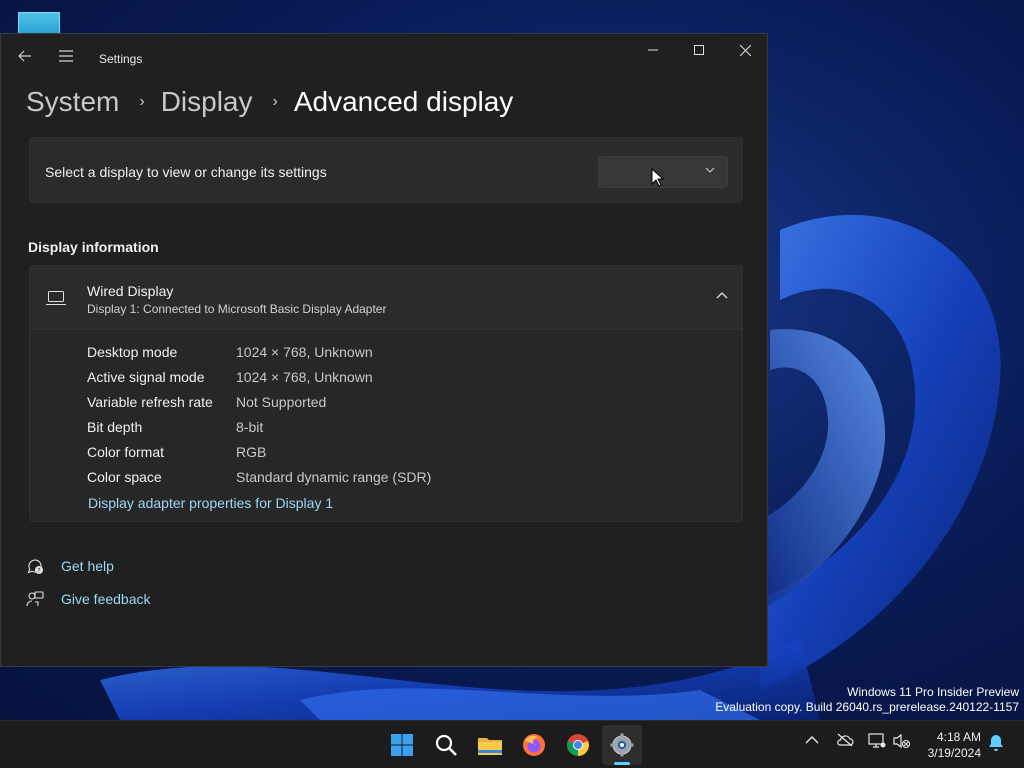  I want to click on info-row-key: Color space, so click(124, 477).